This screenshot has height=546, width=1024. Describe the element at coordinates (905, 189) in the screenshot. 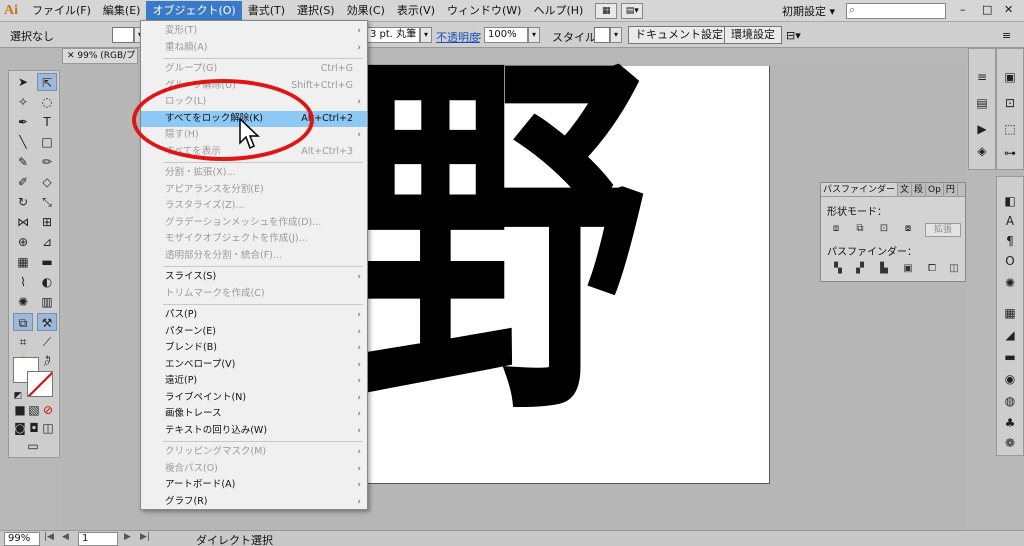

I see `tab-character: 文` at that location.